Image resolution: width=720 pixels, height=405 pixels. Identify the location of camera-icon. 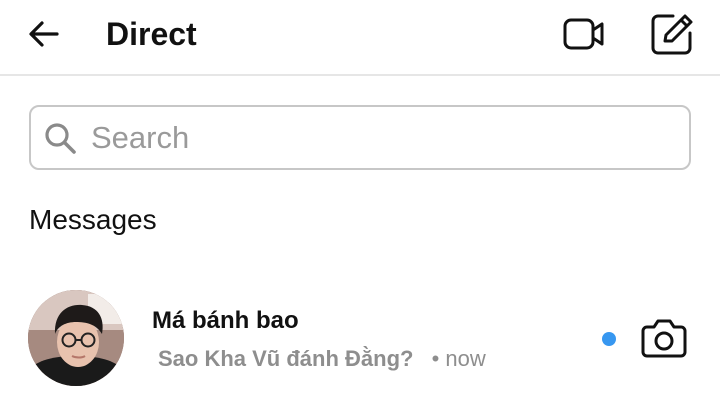
(664, 338).